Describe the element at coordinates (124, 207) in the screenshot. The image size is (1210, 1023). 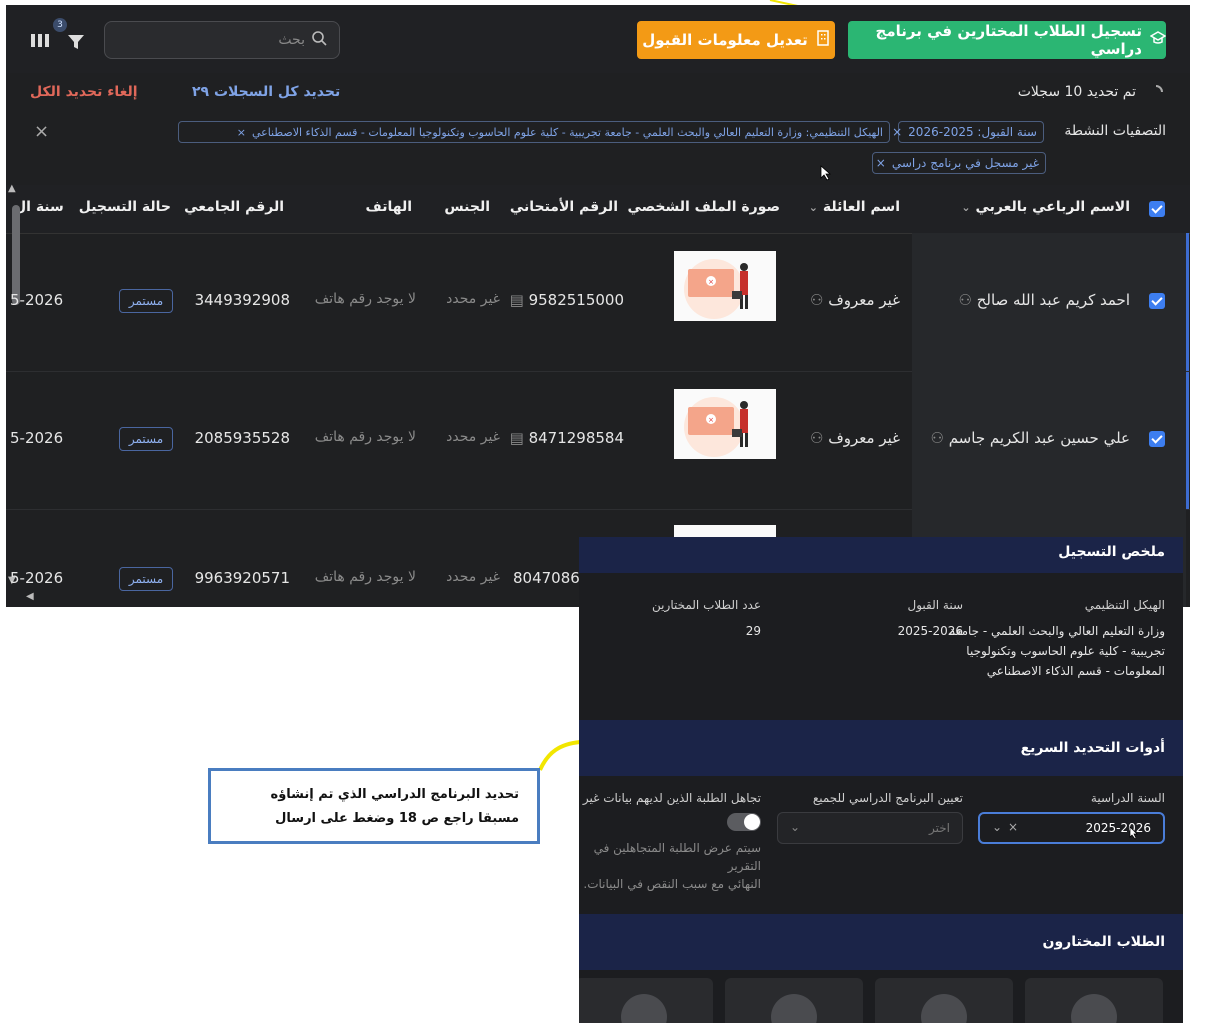
I see `col-header-status: حالة التسجيل` at that location.